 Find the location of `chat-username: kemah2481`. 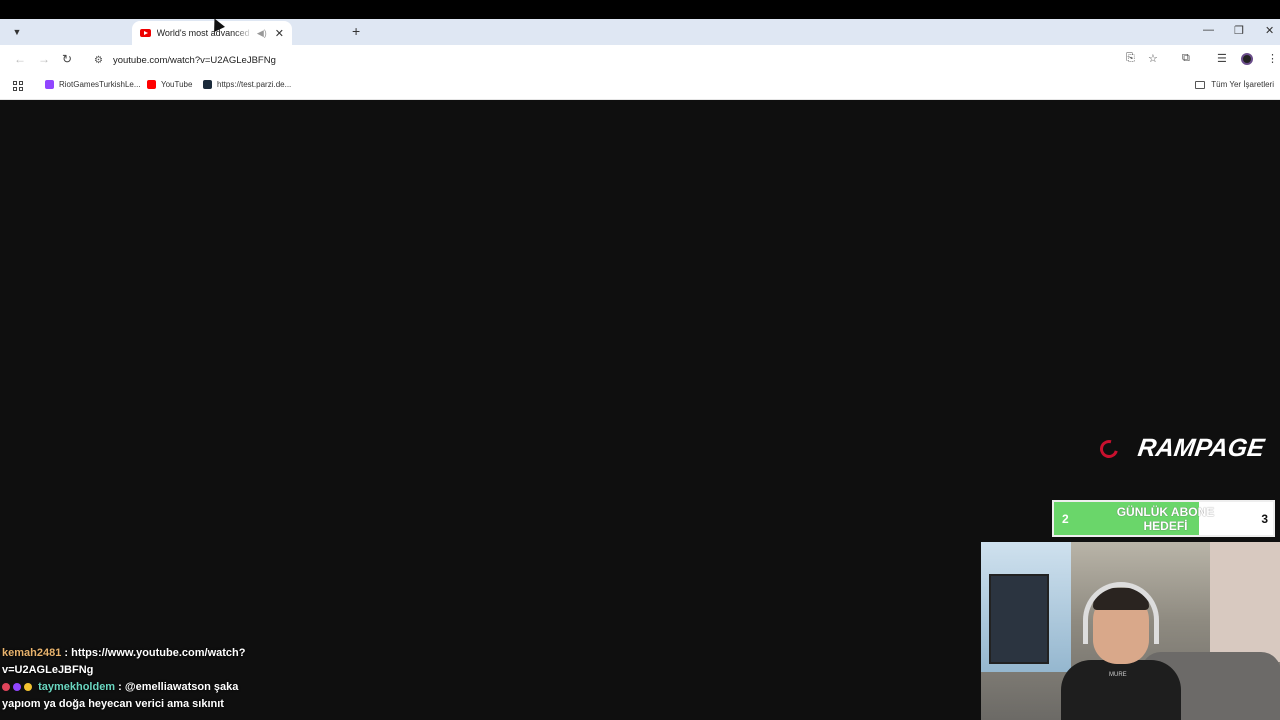

chat-username: kemah2481 is located at coordinates (32, 653).